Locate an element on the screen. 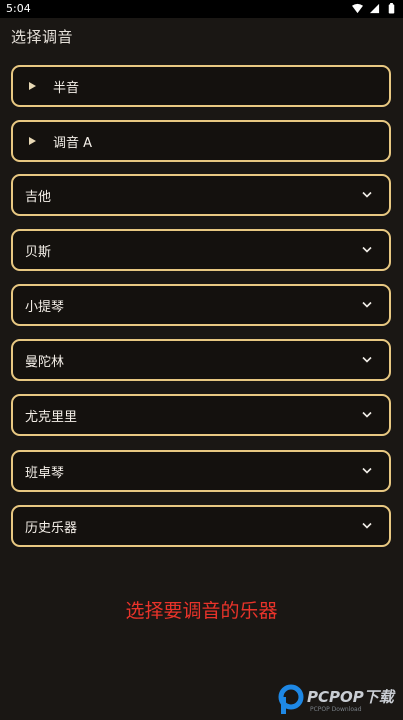  mode-label: 调音 A is located at coordinates (73, 143).